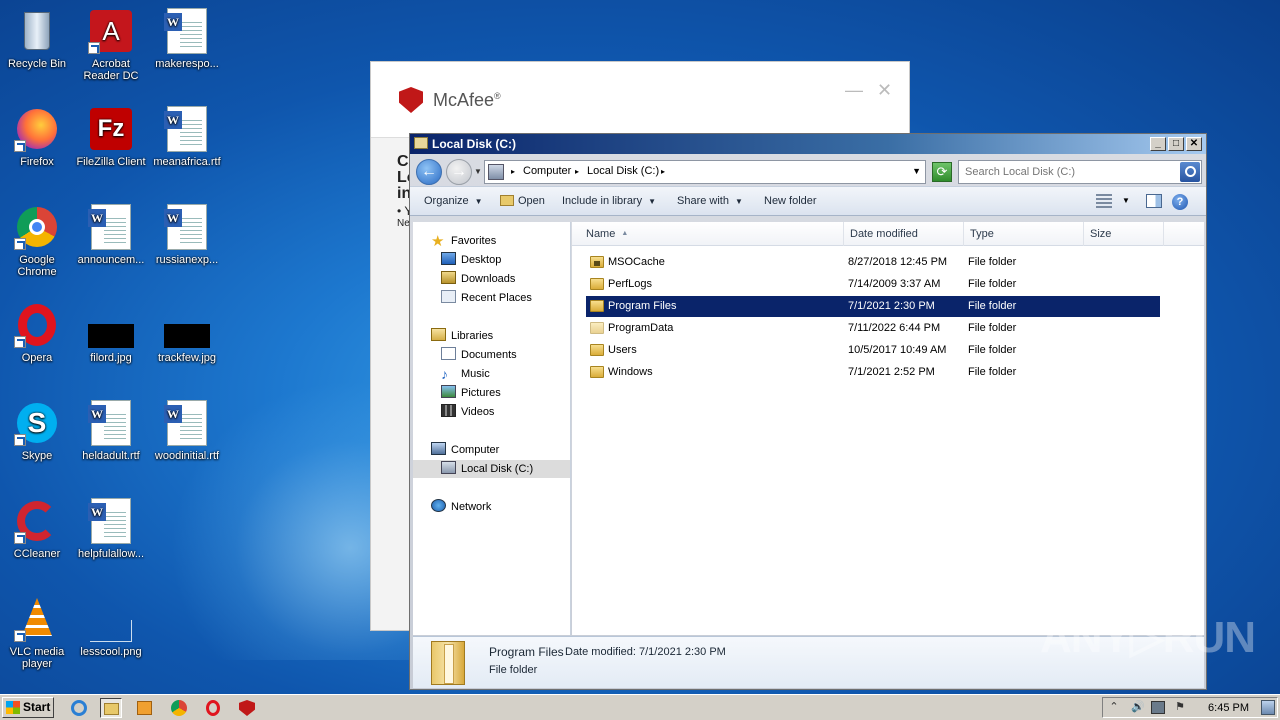 The width and height of the screenshot is (1280, 720). Describe the element at coordinates (187, 358) in the screenshot. I see `desktop-icon-label: trackfew.jpg` at that location.